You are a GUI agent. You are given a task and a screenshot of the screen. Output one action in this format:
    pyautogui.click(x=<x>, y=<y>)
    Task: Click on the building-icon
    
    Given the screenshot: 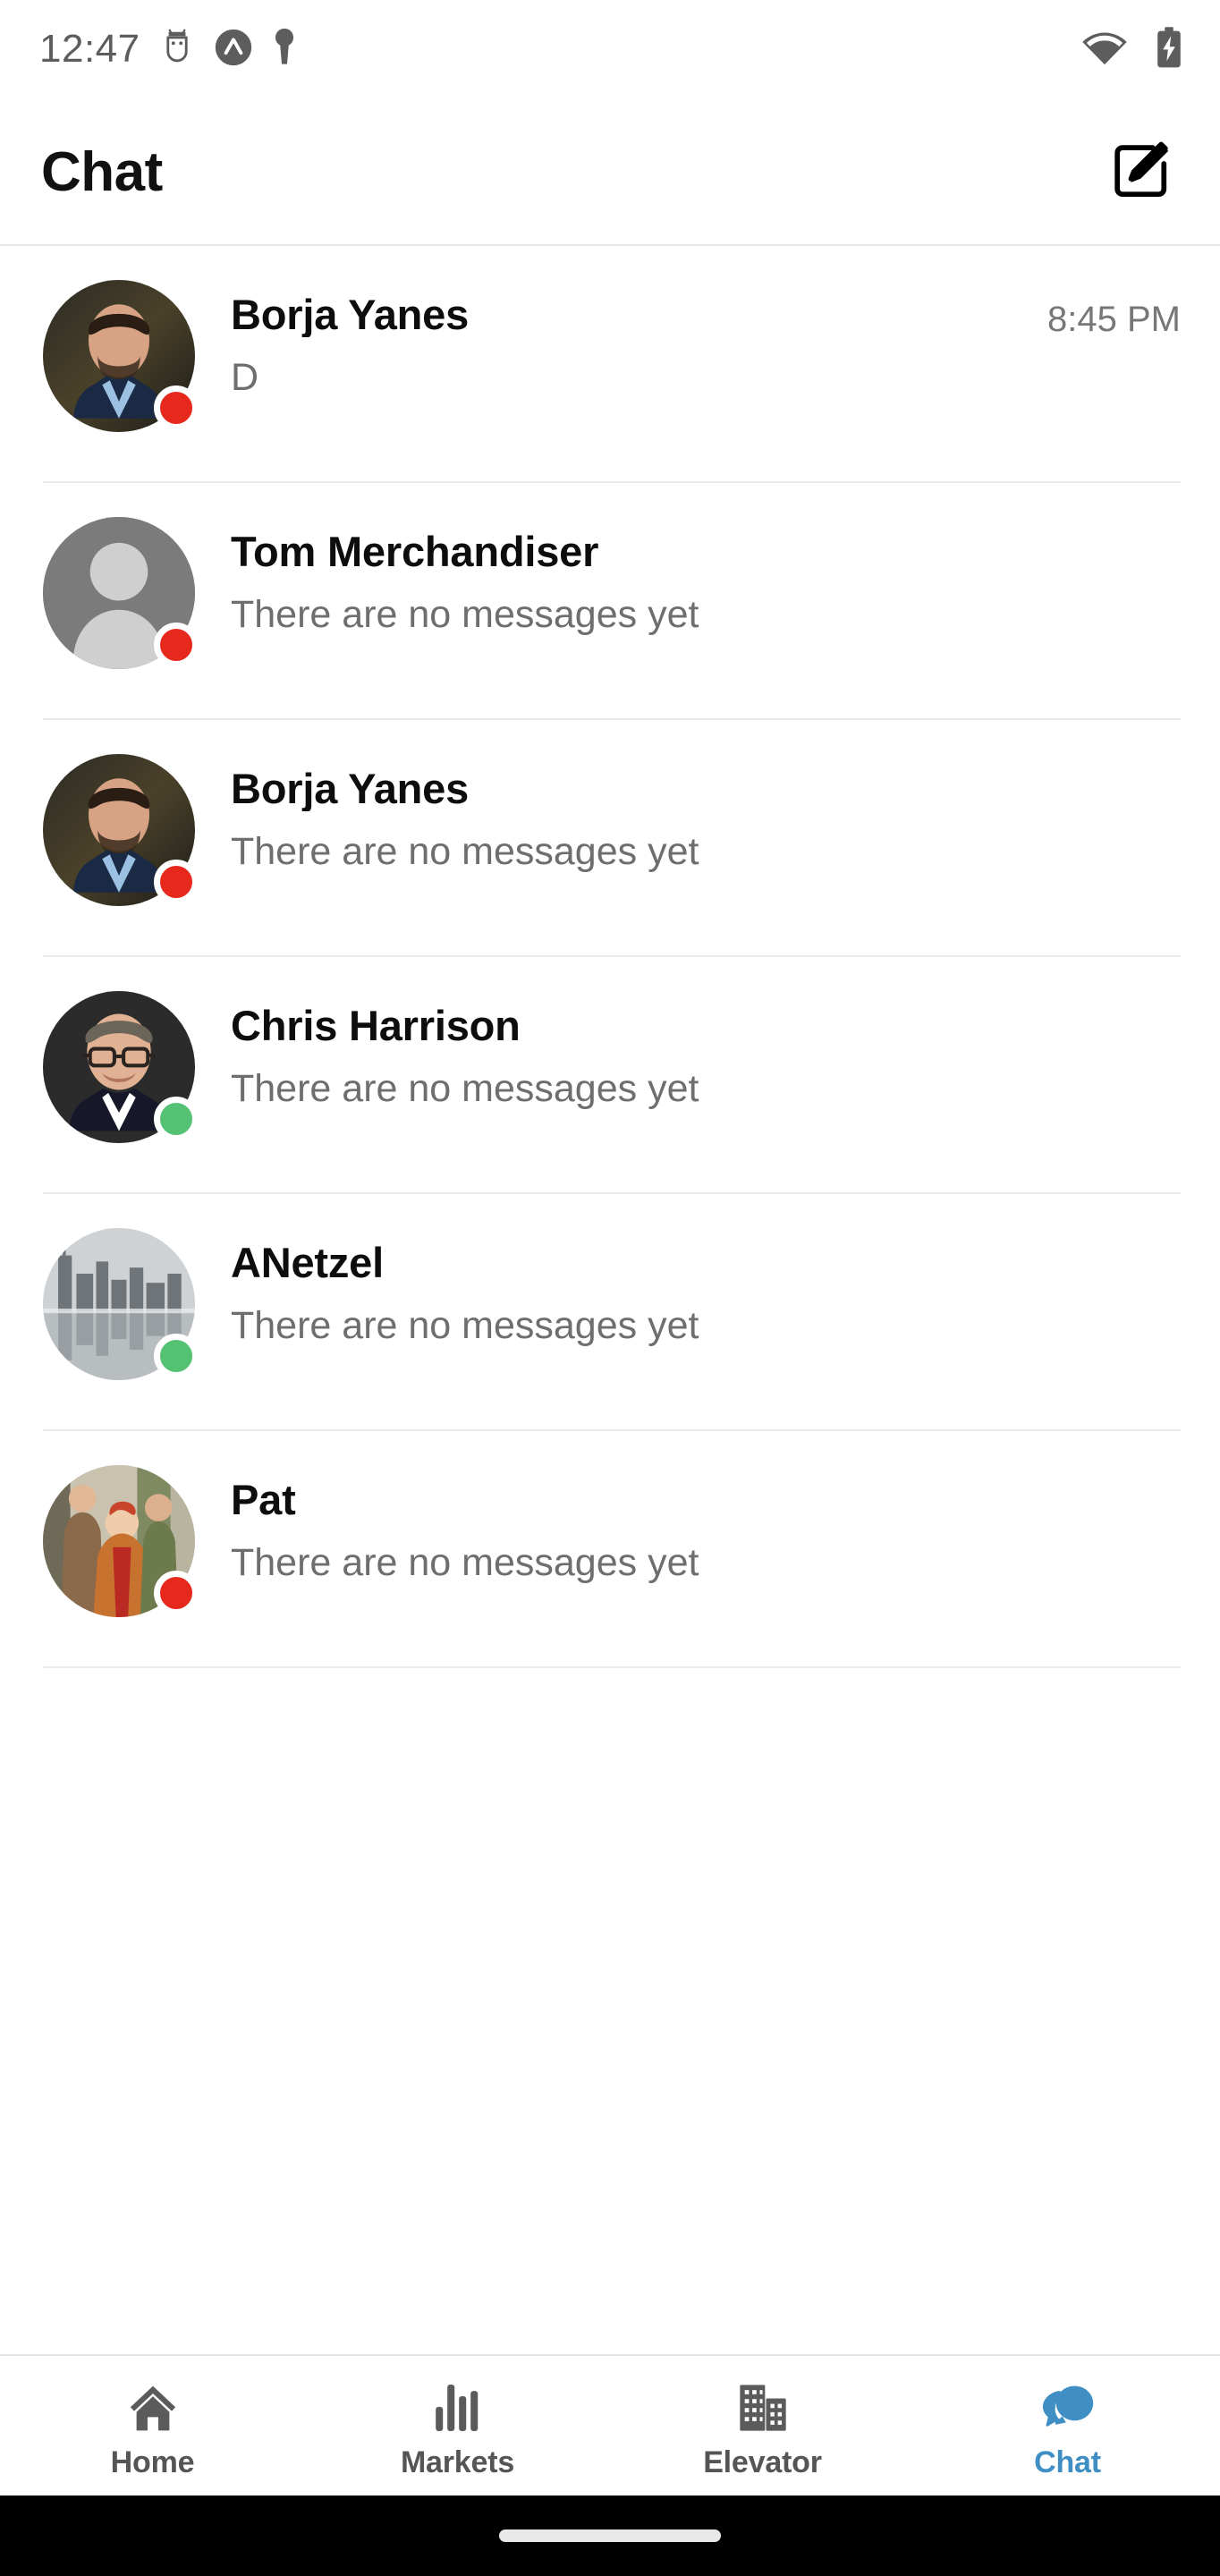 What is the action you would take?
    pyautogui.click(x=763, y=2405)
    